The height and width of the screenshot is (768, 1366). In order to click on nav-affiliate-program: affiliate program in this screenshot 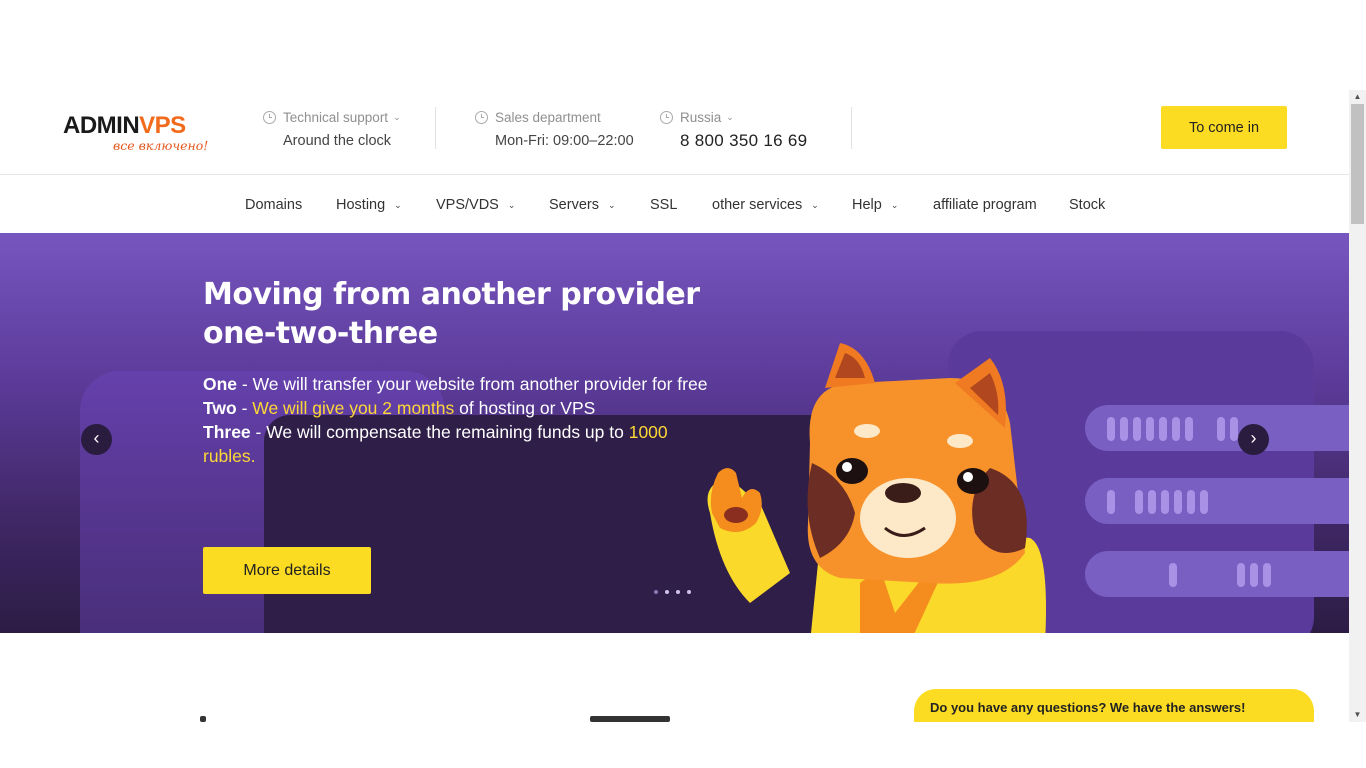, I will do `click(985, 205)`.